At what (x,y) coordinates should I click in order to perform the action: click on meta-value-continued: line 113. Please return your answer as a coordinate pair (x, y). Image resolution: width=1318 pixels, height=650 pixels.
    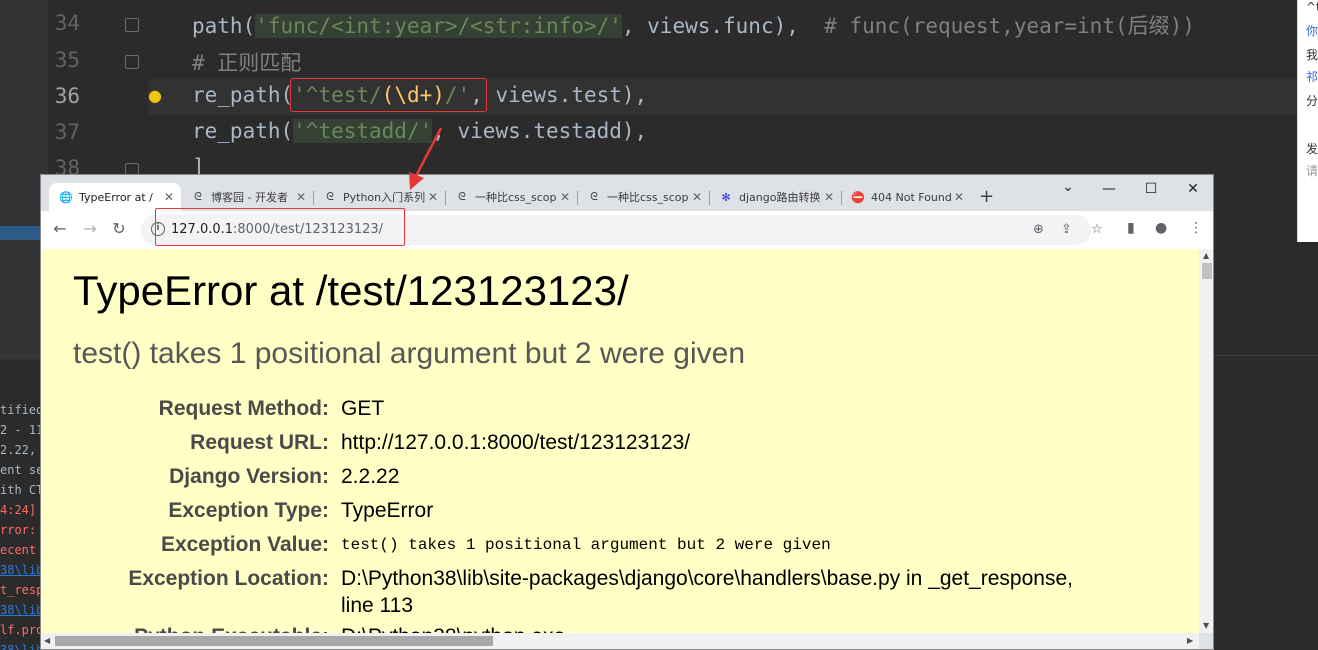
    Looking at the image, I should click on (377, 605).